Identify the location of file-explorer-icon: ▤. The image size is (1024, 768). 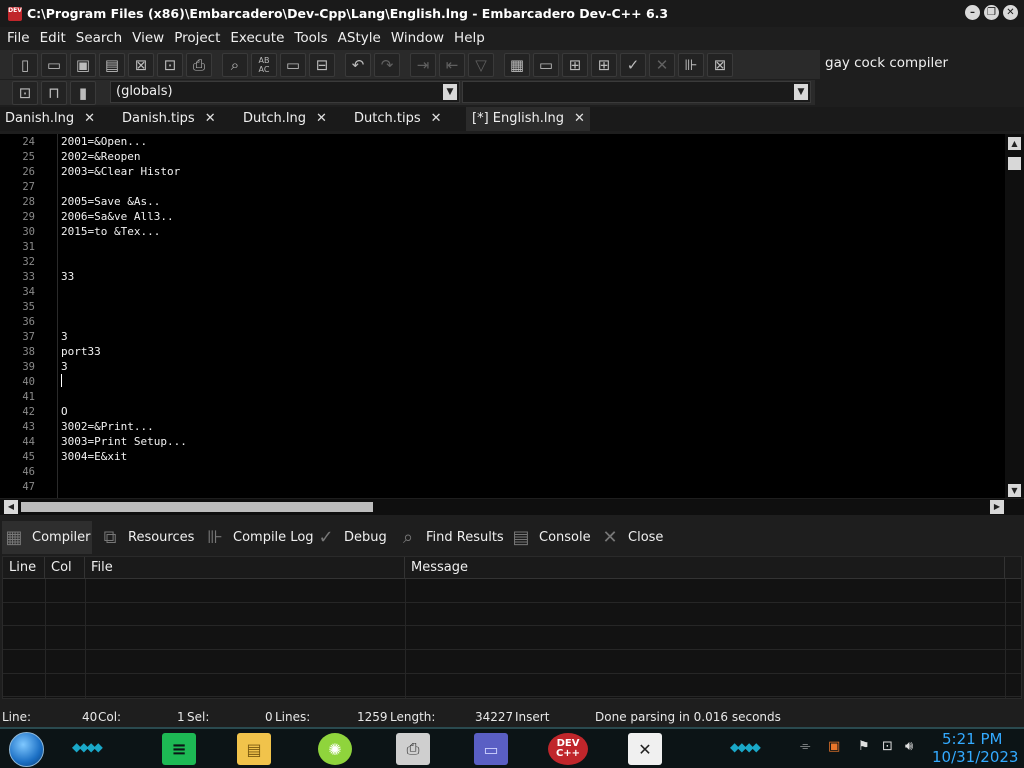
(254, 749).